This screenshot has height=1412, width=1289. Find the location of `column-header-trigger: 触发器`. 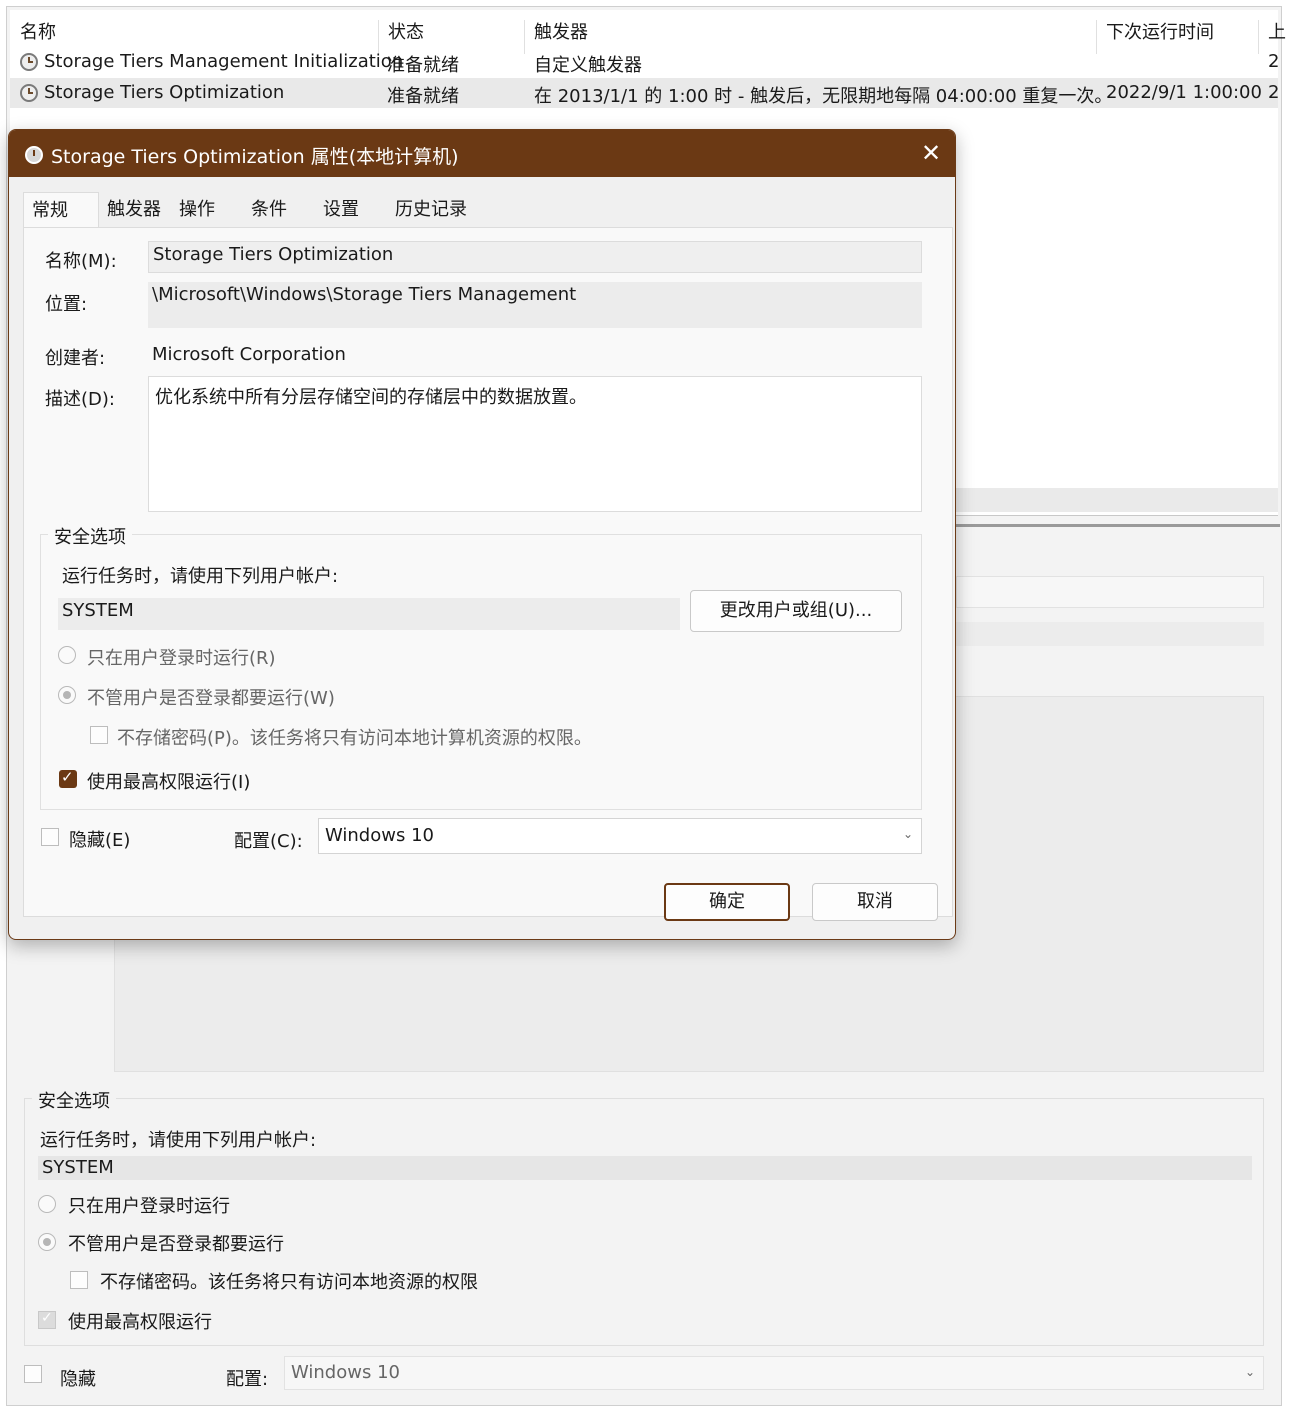

column-header-trigger: 触发器 is located at coordinates (561, 31).